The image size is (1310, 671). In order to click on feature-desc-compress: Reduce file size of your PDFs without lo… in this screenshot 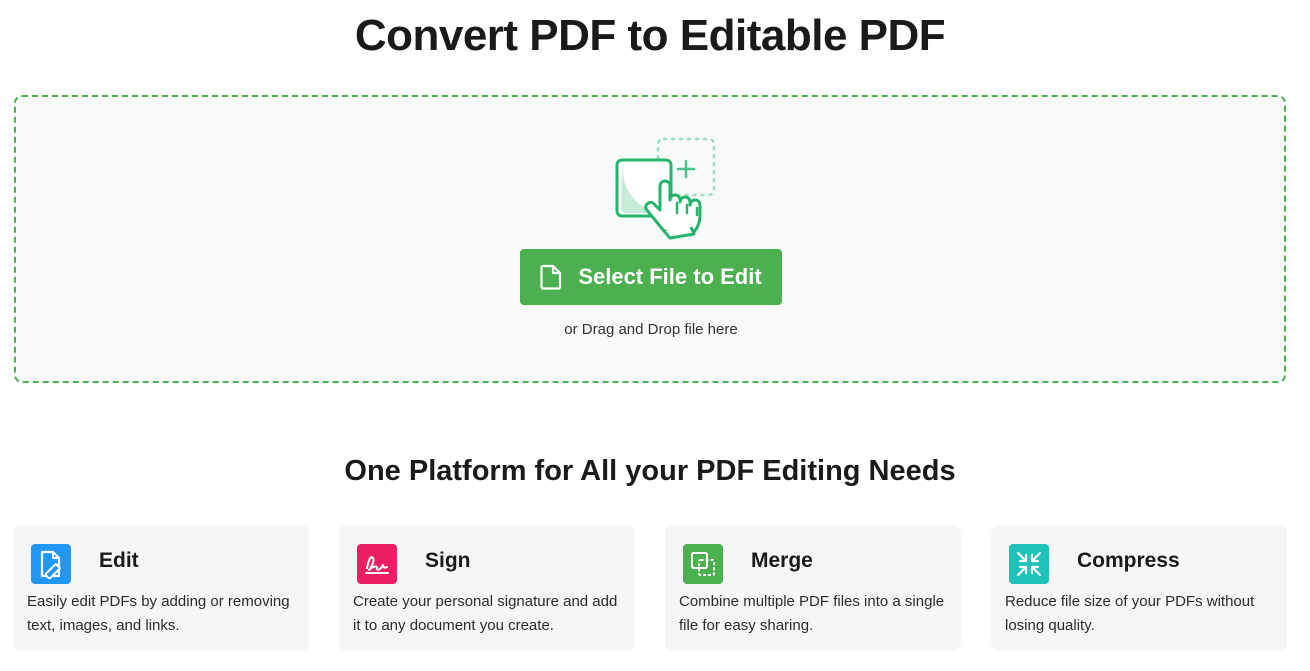, I will do `click(1130, 613)`.